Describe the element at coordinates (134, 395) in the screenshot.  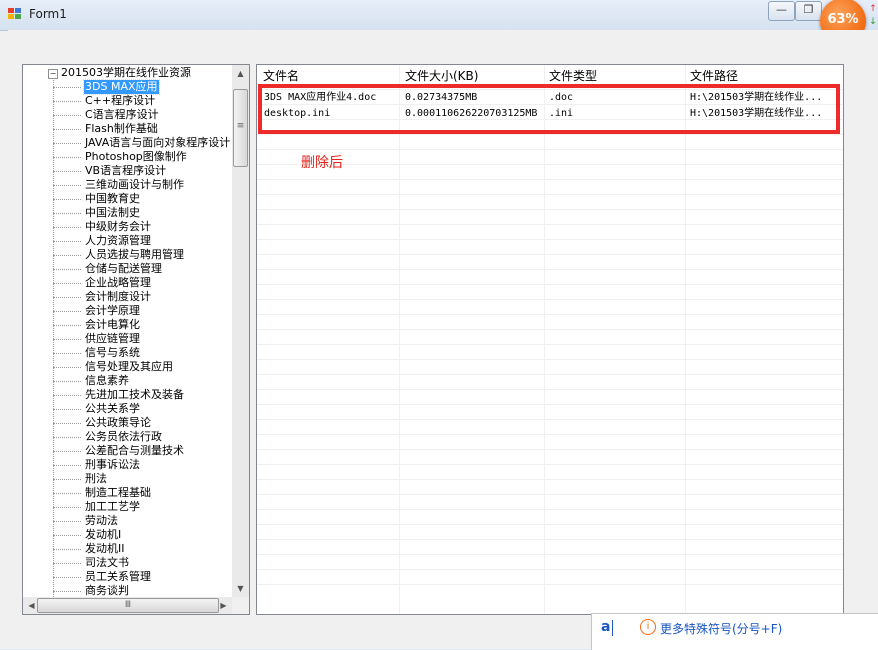
I see `tree-node: 先进加工技术及装备` at that location.